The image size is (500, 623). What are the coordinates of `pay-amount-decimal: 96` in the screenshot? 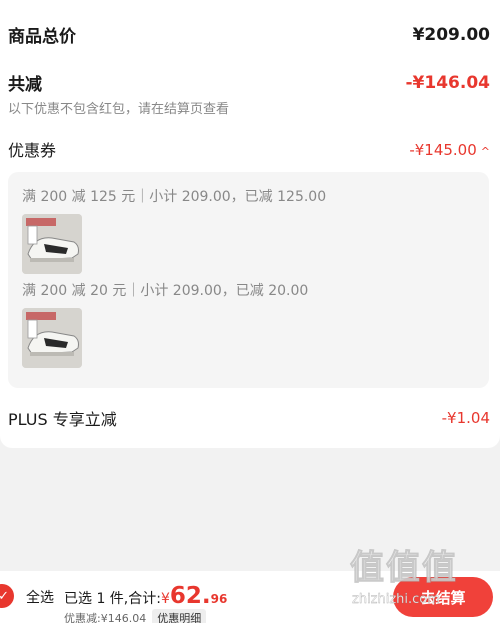 It's located at (219, 599).